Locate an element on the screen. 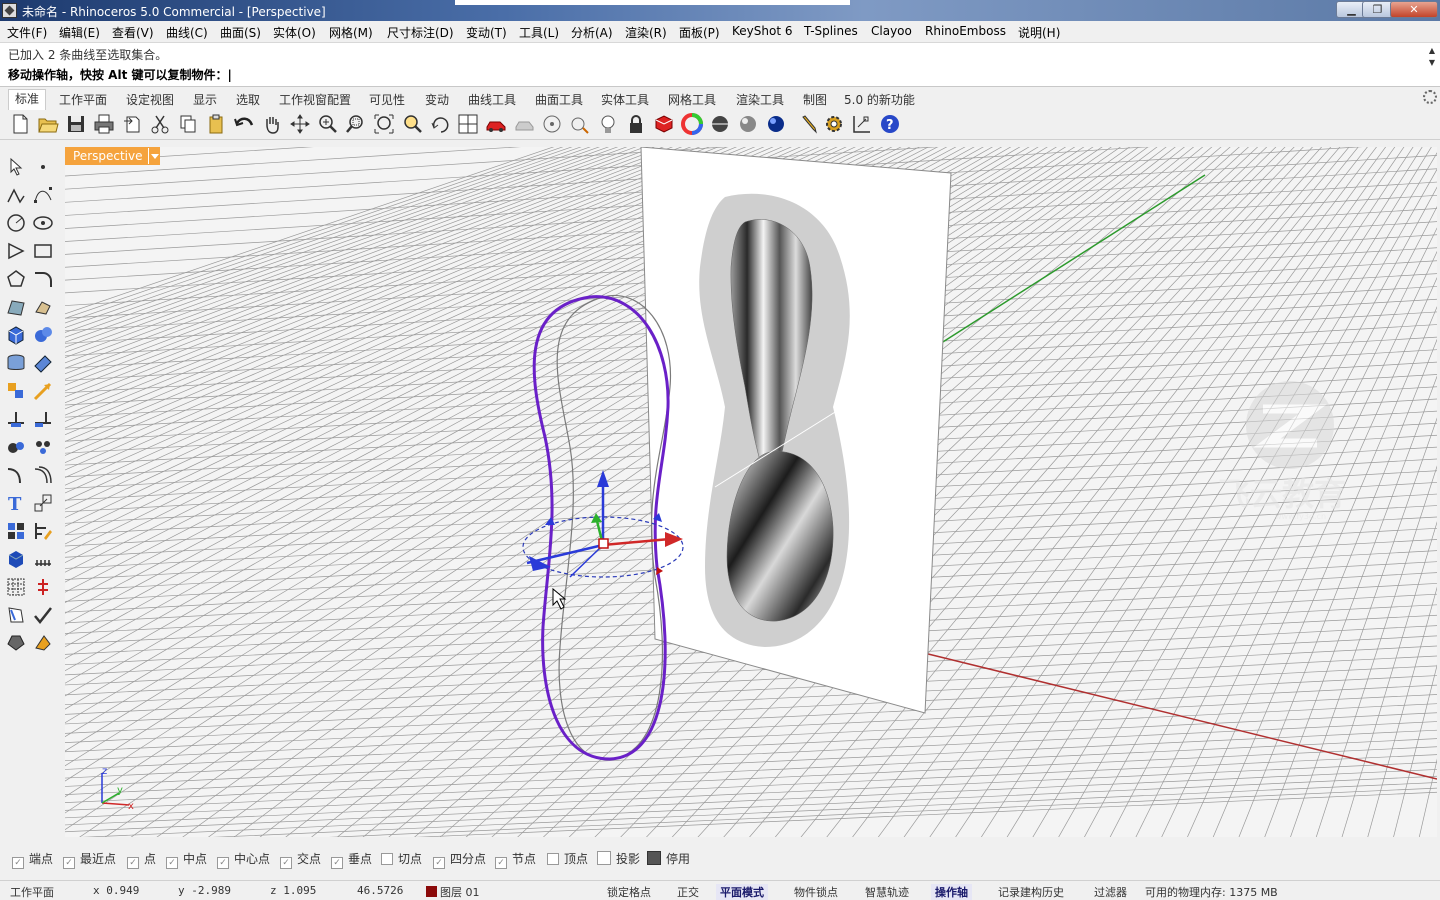 The image size is (1440, 900). move-tool-icon is located at coordinates (43, 391).